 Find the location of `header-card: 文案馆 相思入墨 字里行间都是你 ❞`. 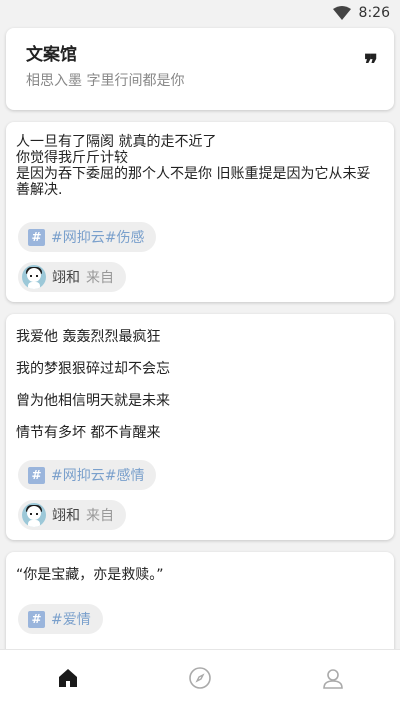

header-card: 文案馆 相思入墨 字里行间都是你 ❞ is located at coordinates (200, 69).